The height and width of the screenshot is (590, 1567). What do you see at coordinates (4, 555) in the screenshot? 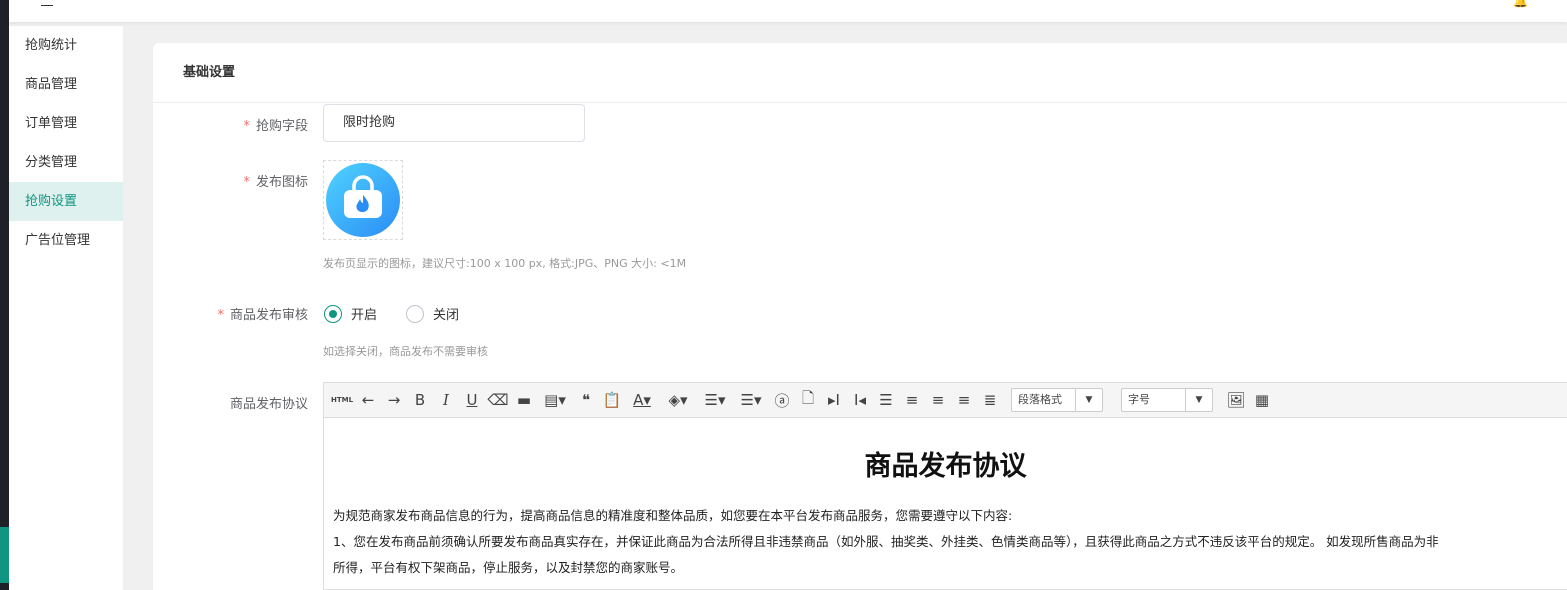
I see `rail-active-indicator` at bounding box center [4, 555].